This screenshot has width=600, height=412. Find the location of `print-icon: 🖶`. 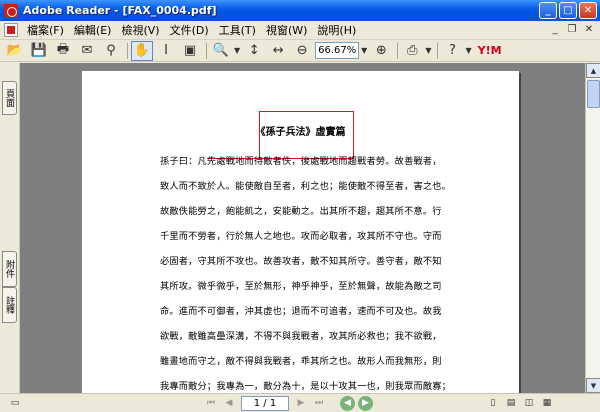

print-icon: 🖶 is located at coordinates (63, 51).